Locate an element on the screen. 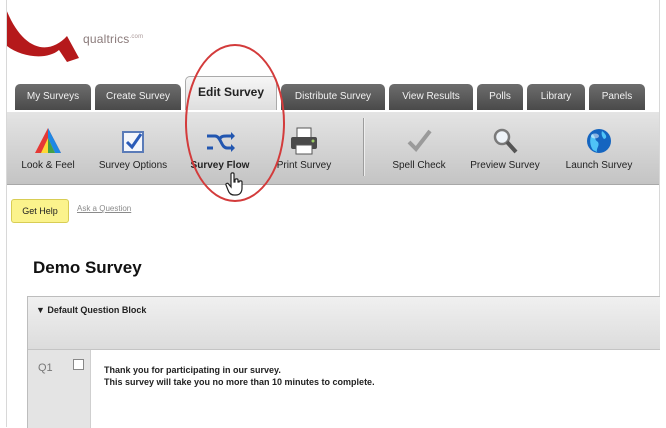  launch-survey-label: Launch Survey is located at coordinates (599, 165).